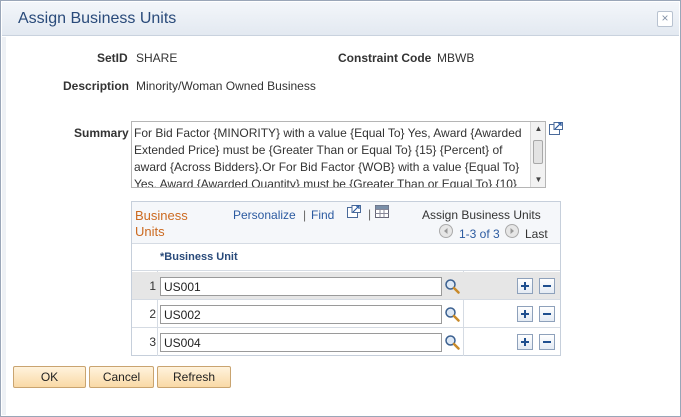  Describe the element at coordinates (226, 86) in the screenshot. I see `description-value: Minority/Woman Owned Business` at that location.